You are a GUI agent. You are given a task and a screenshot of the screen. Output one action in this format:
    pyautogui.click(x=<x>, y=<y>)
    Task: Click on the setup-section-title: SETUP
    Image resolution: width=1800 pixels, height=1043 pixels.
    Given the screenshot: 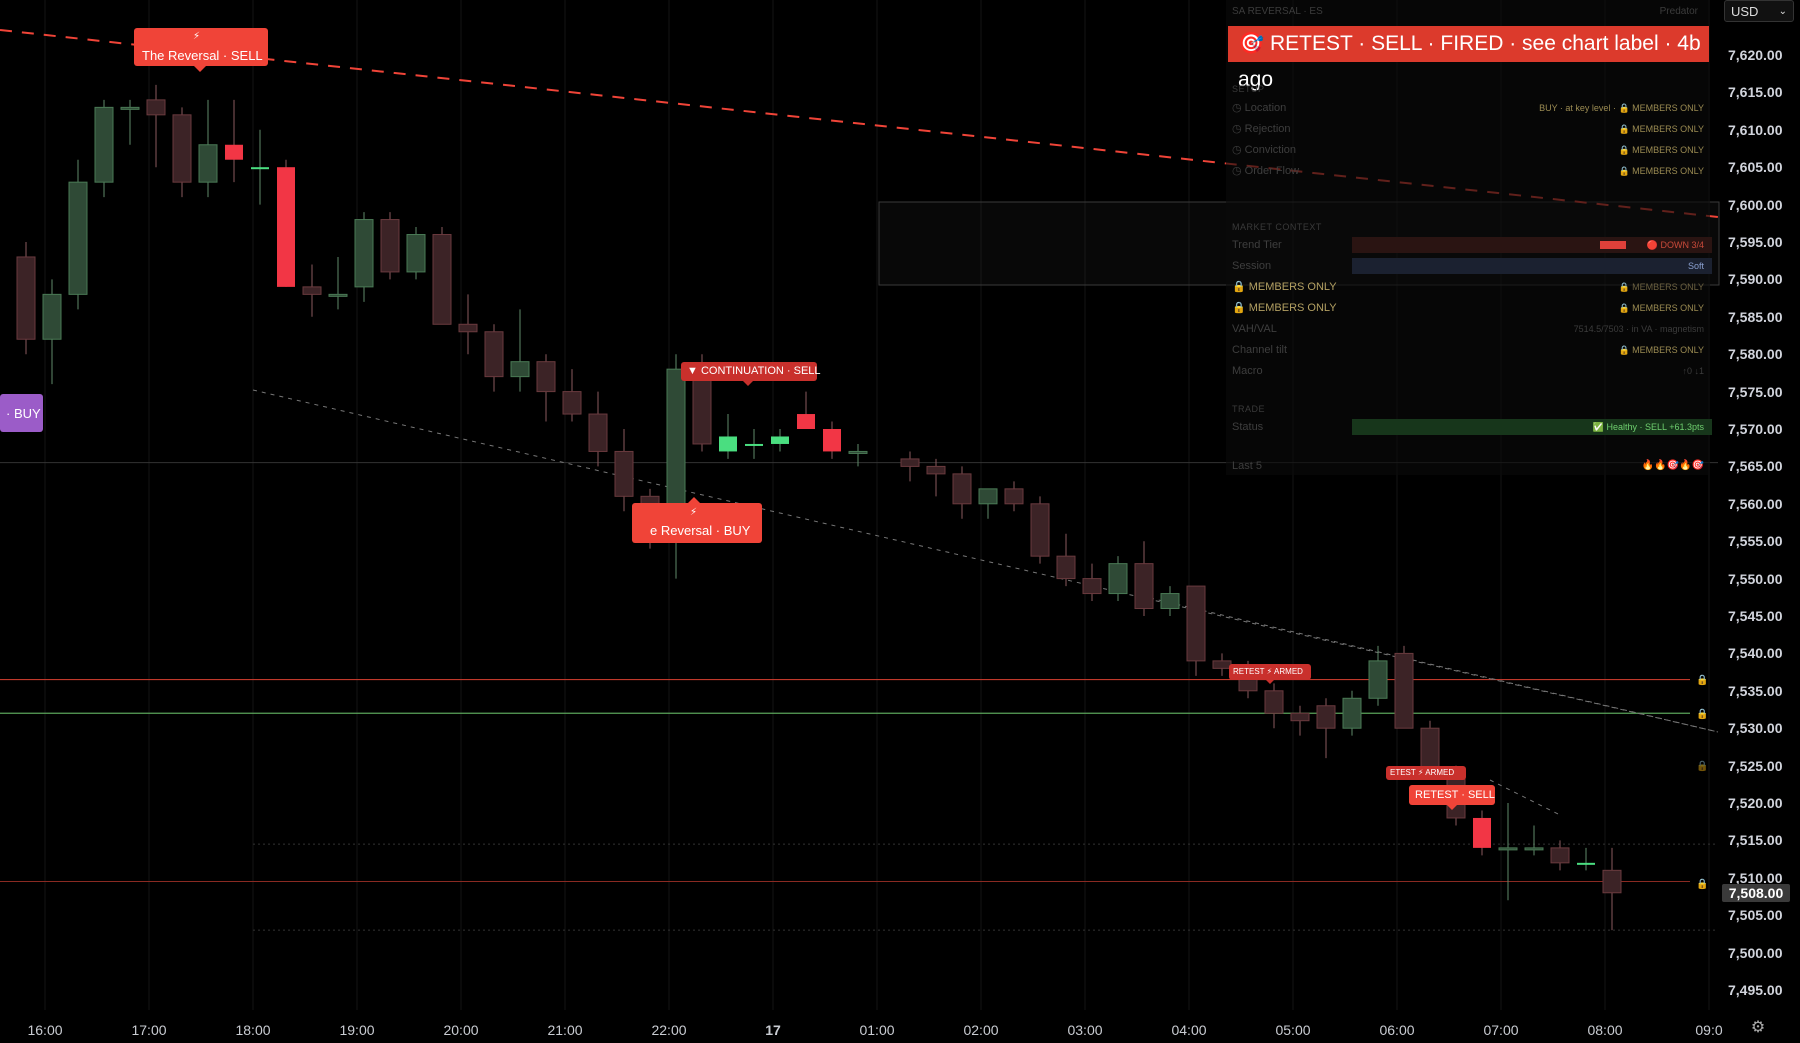 What is the action you would take?
    pyautogui.click(x=1248, y=89)
    